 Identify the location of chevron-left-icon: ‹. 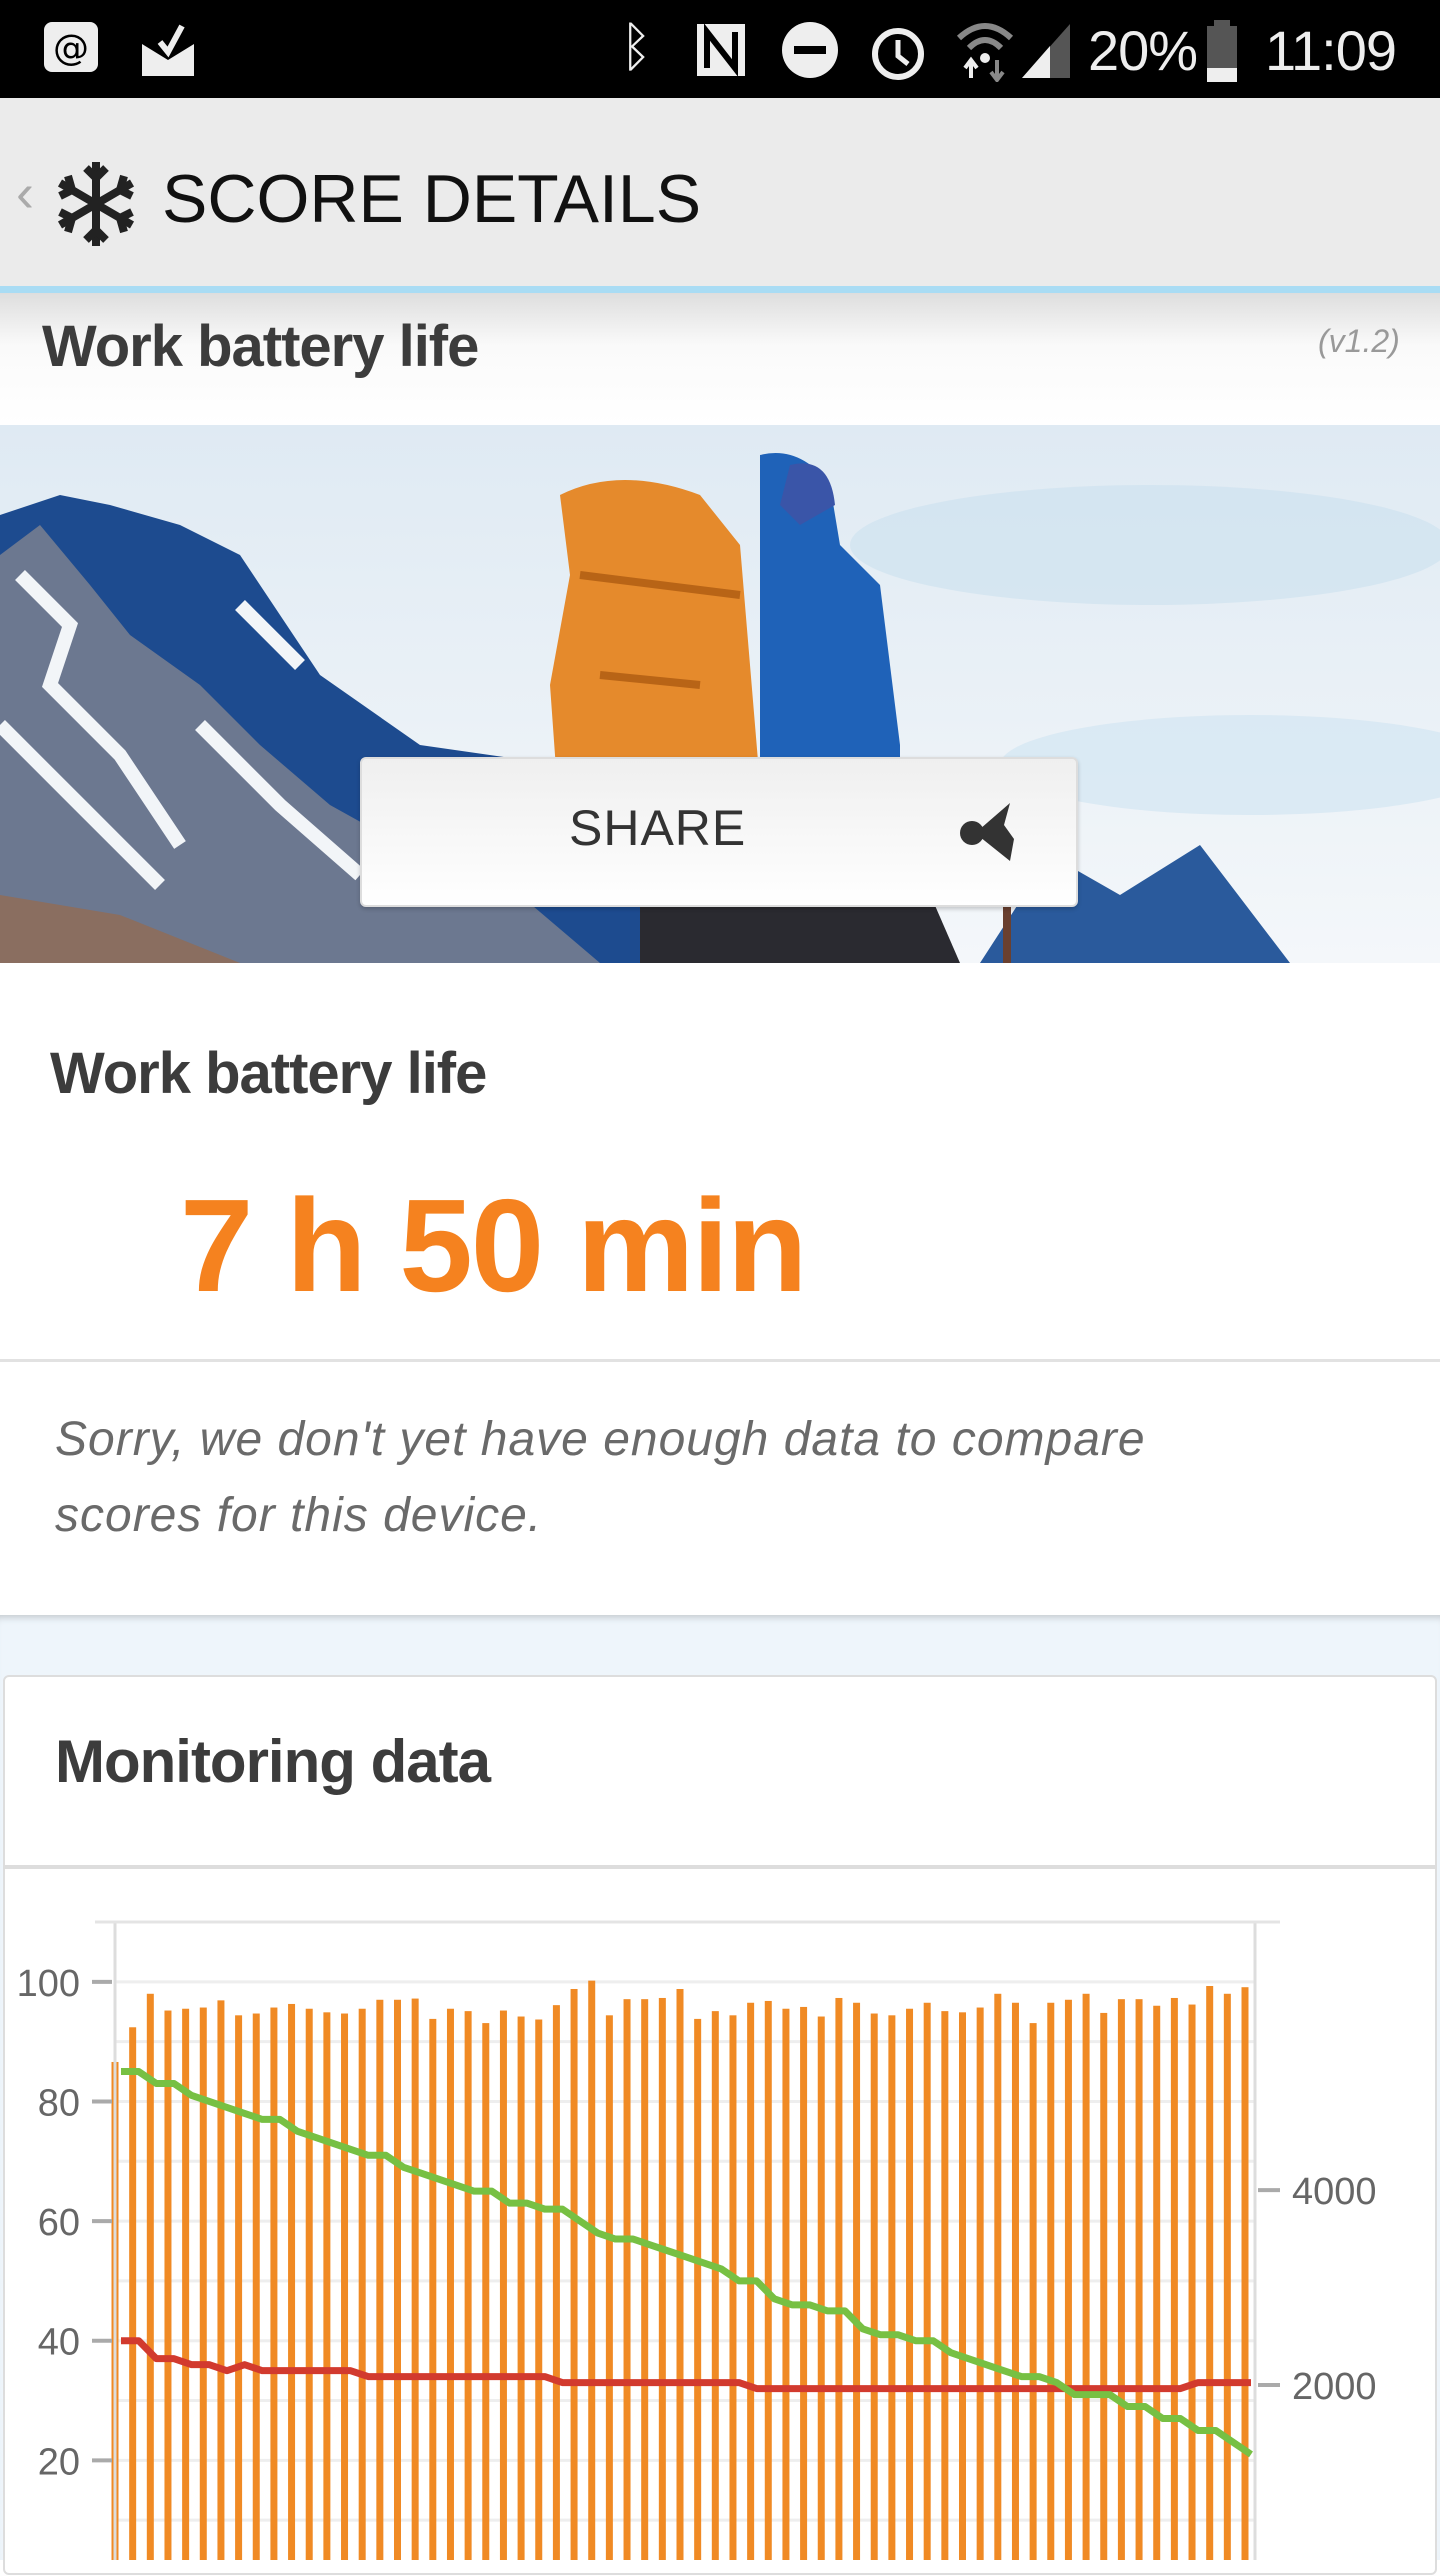
(25, 193).